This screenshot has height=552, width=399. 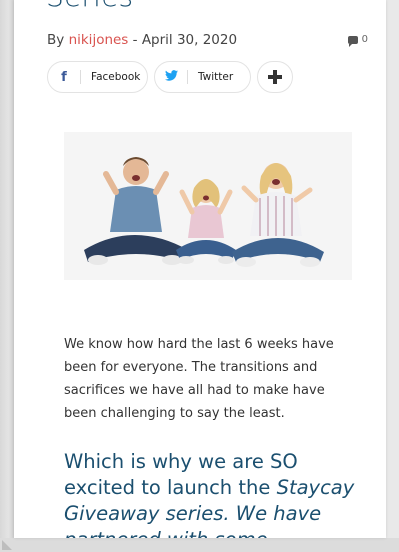 I want to click on byline-prefix: By, so click(x=56, y=40).